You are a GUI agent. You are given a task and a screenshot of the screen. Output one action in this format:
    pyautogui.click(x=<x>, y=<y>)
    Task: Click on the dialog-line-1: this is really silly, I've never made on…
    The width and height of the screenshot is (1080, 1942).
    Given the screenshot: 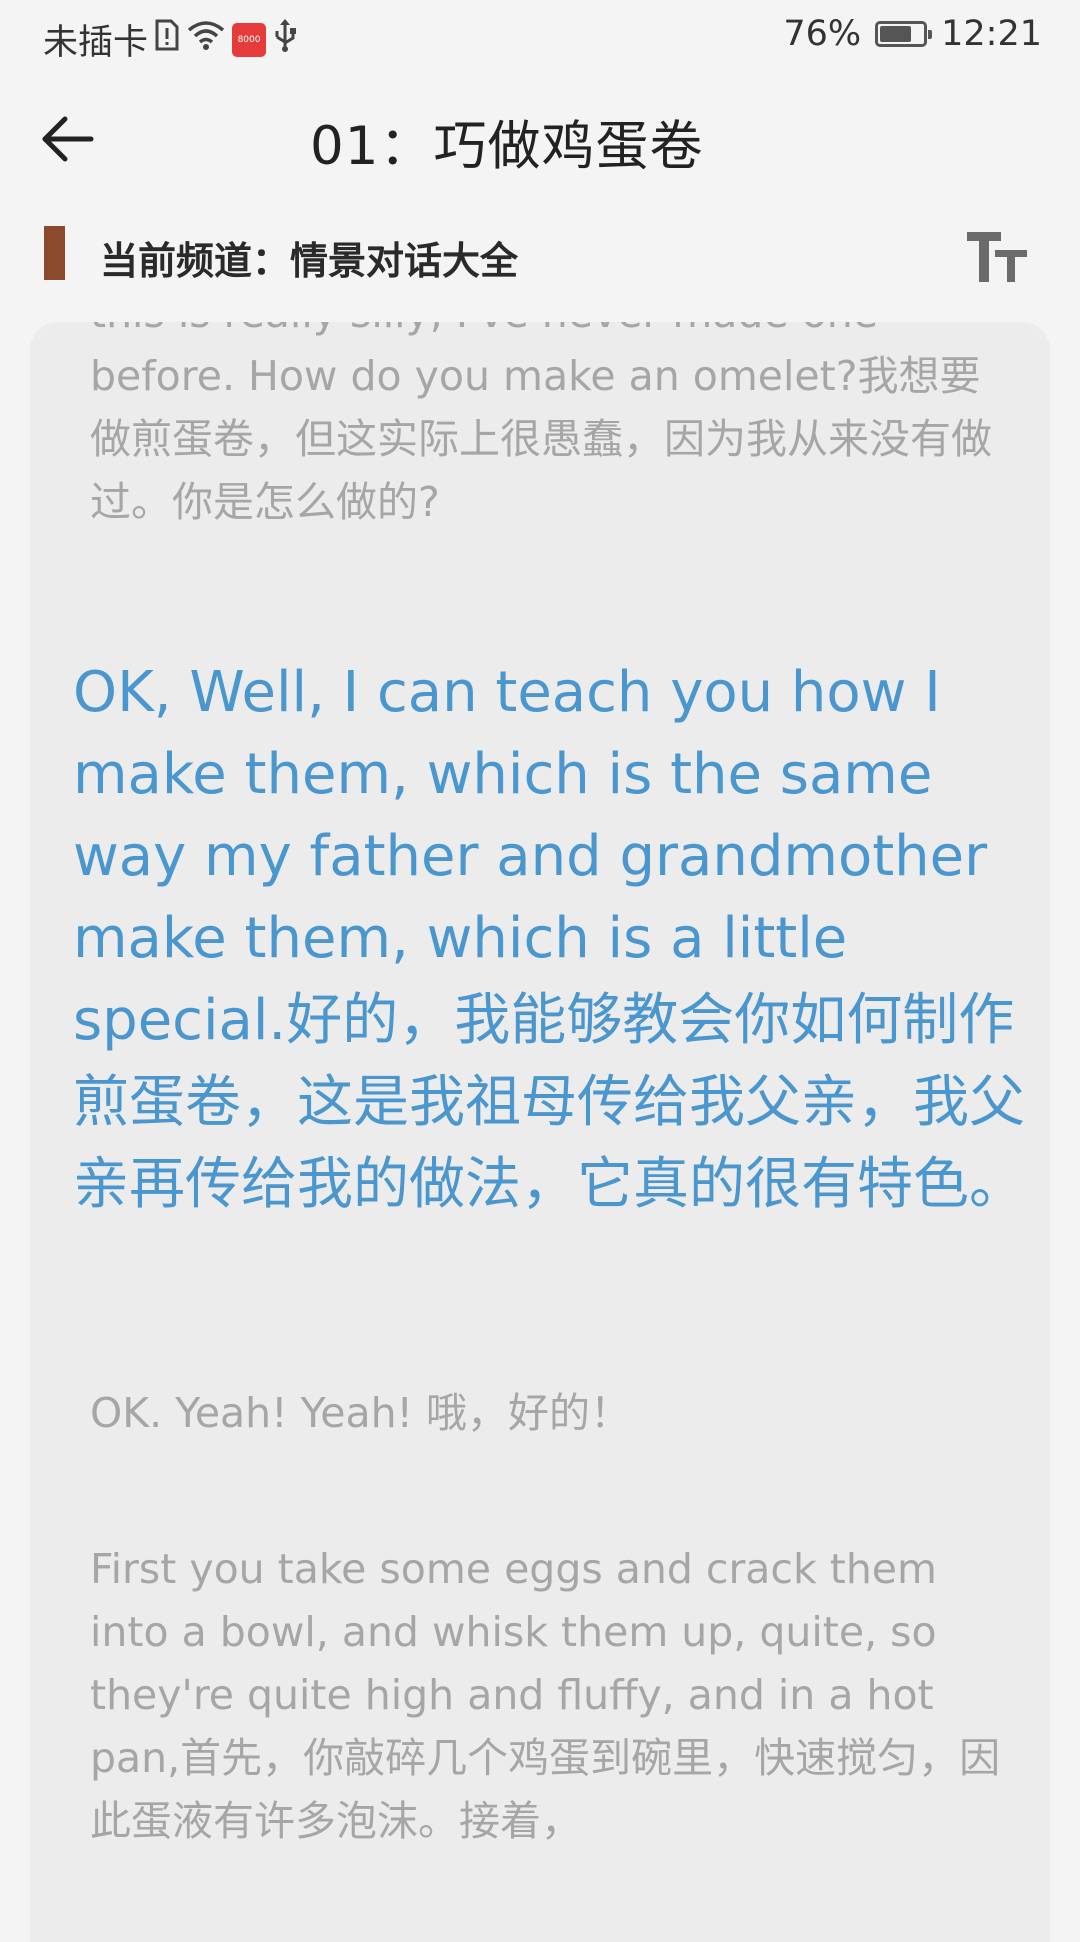 What is the action you would take?
    pyautogui.click(x=555, y=428)
    